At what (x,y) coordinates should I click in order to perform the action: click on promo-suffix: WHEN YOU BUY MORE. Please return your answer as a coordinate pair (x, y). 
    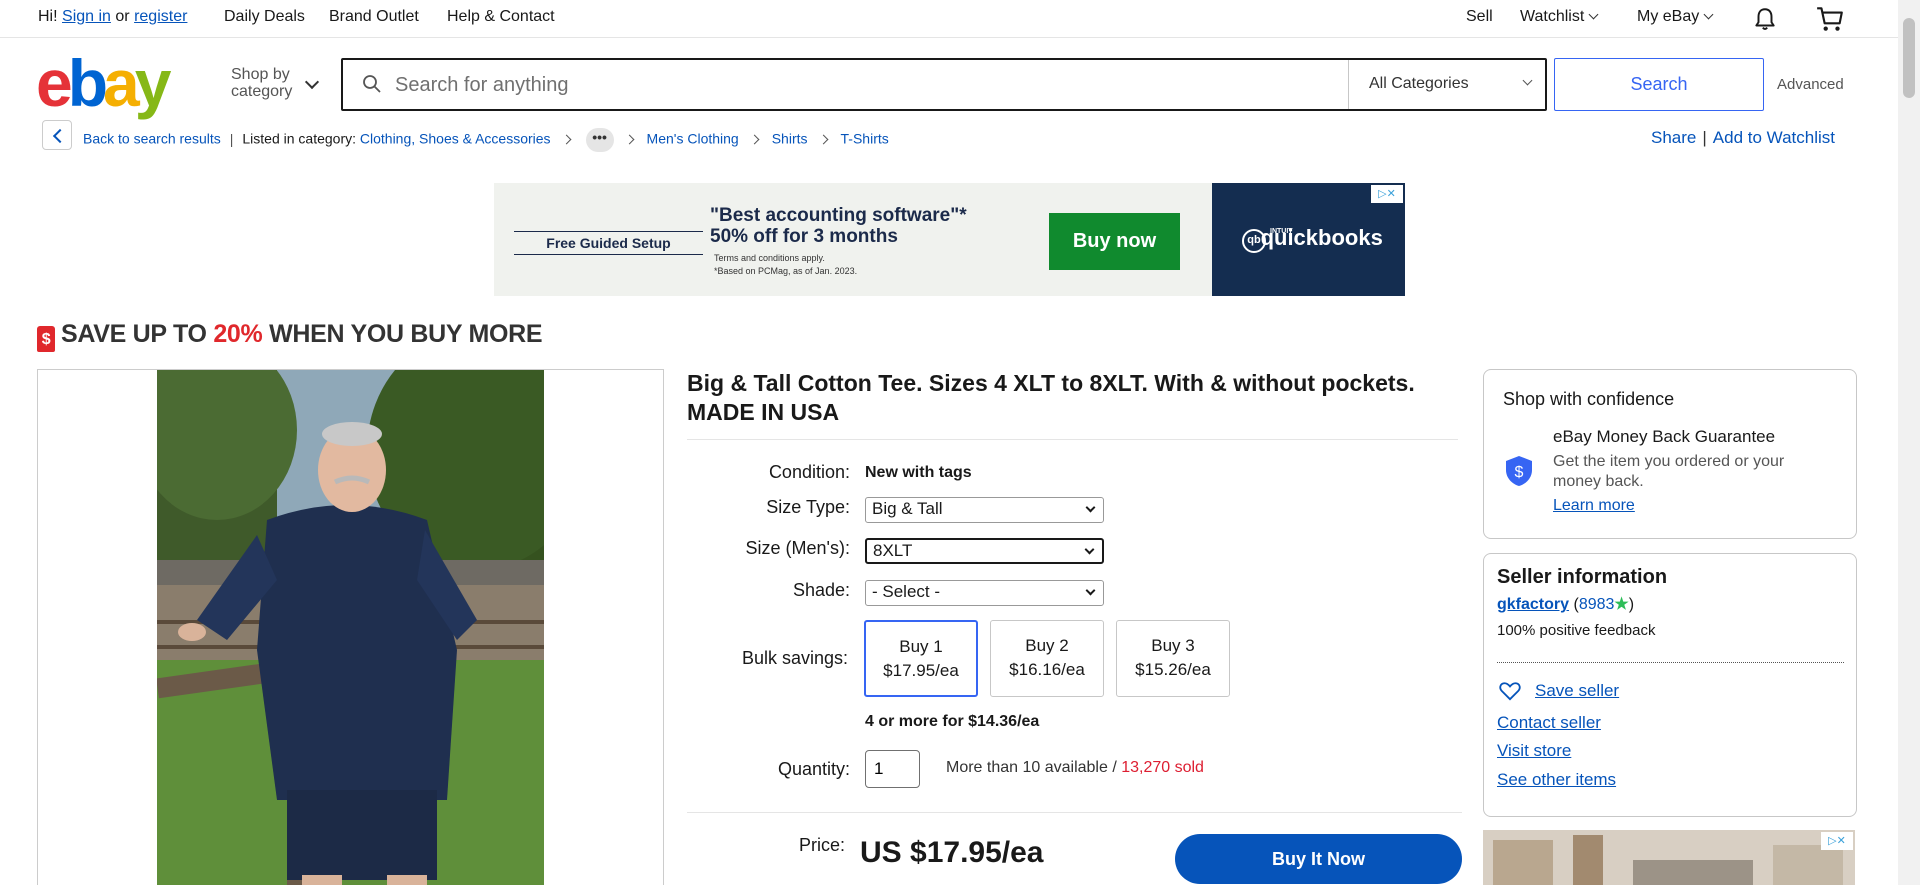
    Looking at the image, I should click on (402, 334).